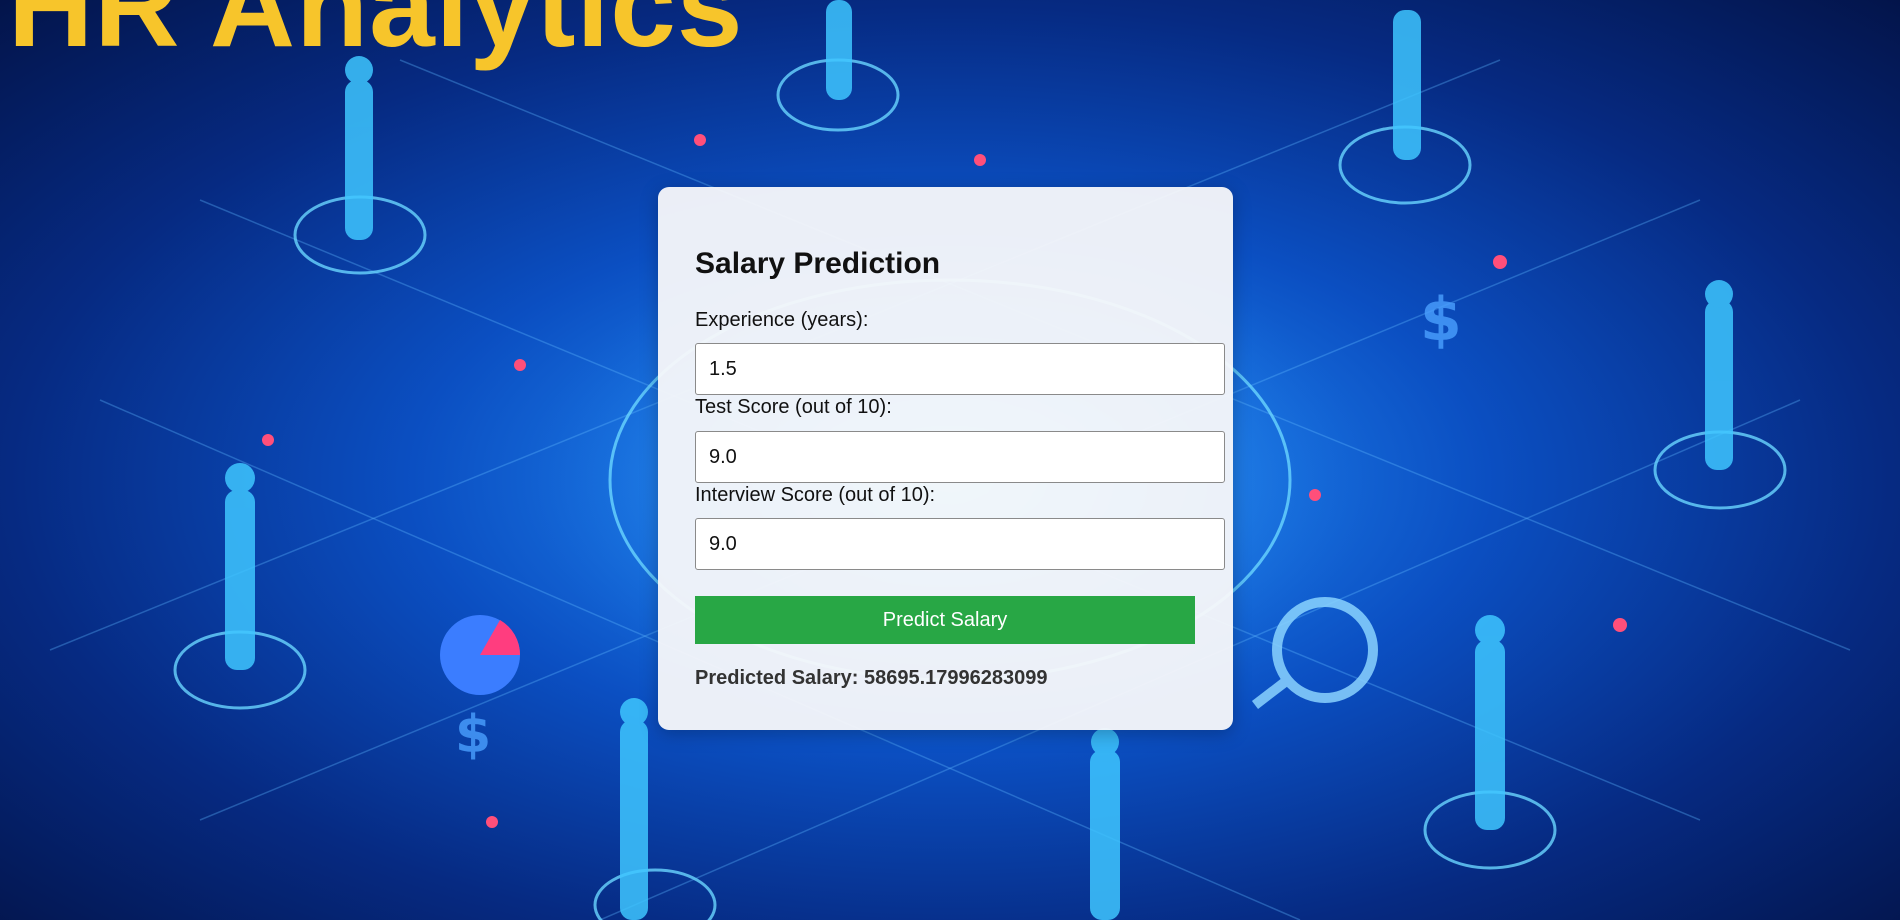  What do you see at coordinates (960, 457) in the screenshot?
I see `test-score-input` at bounding box center [960, 457].